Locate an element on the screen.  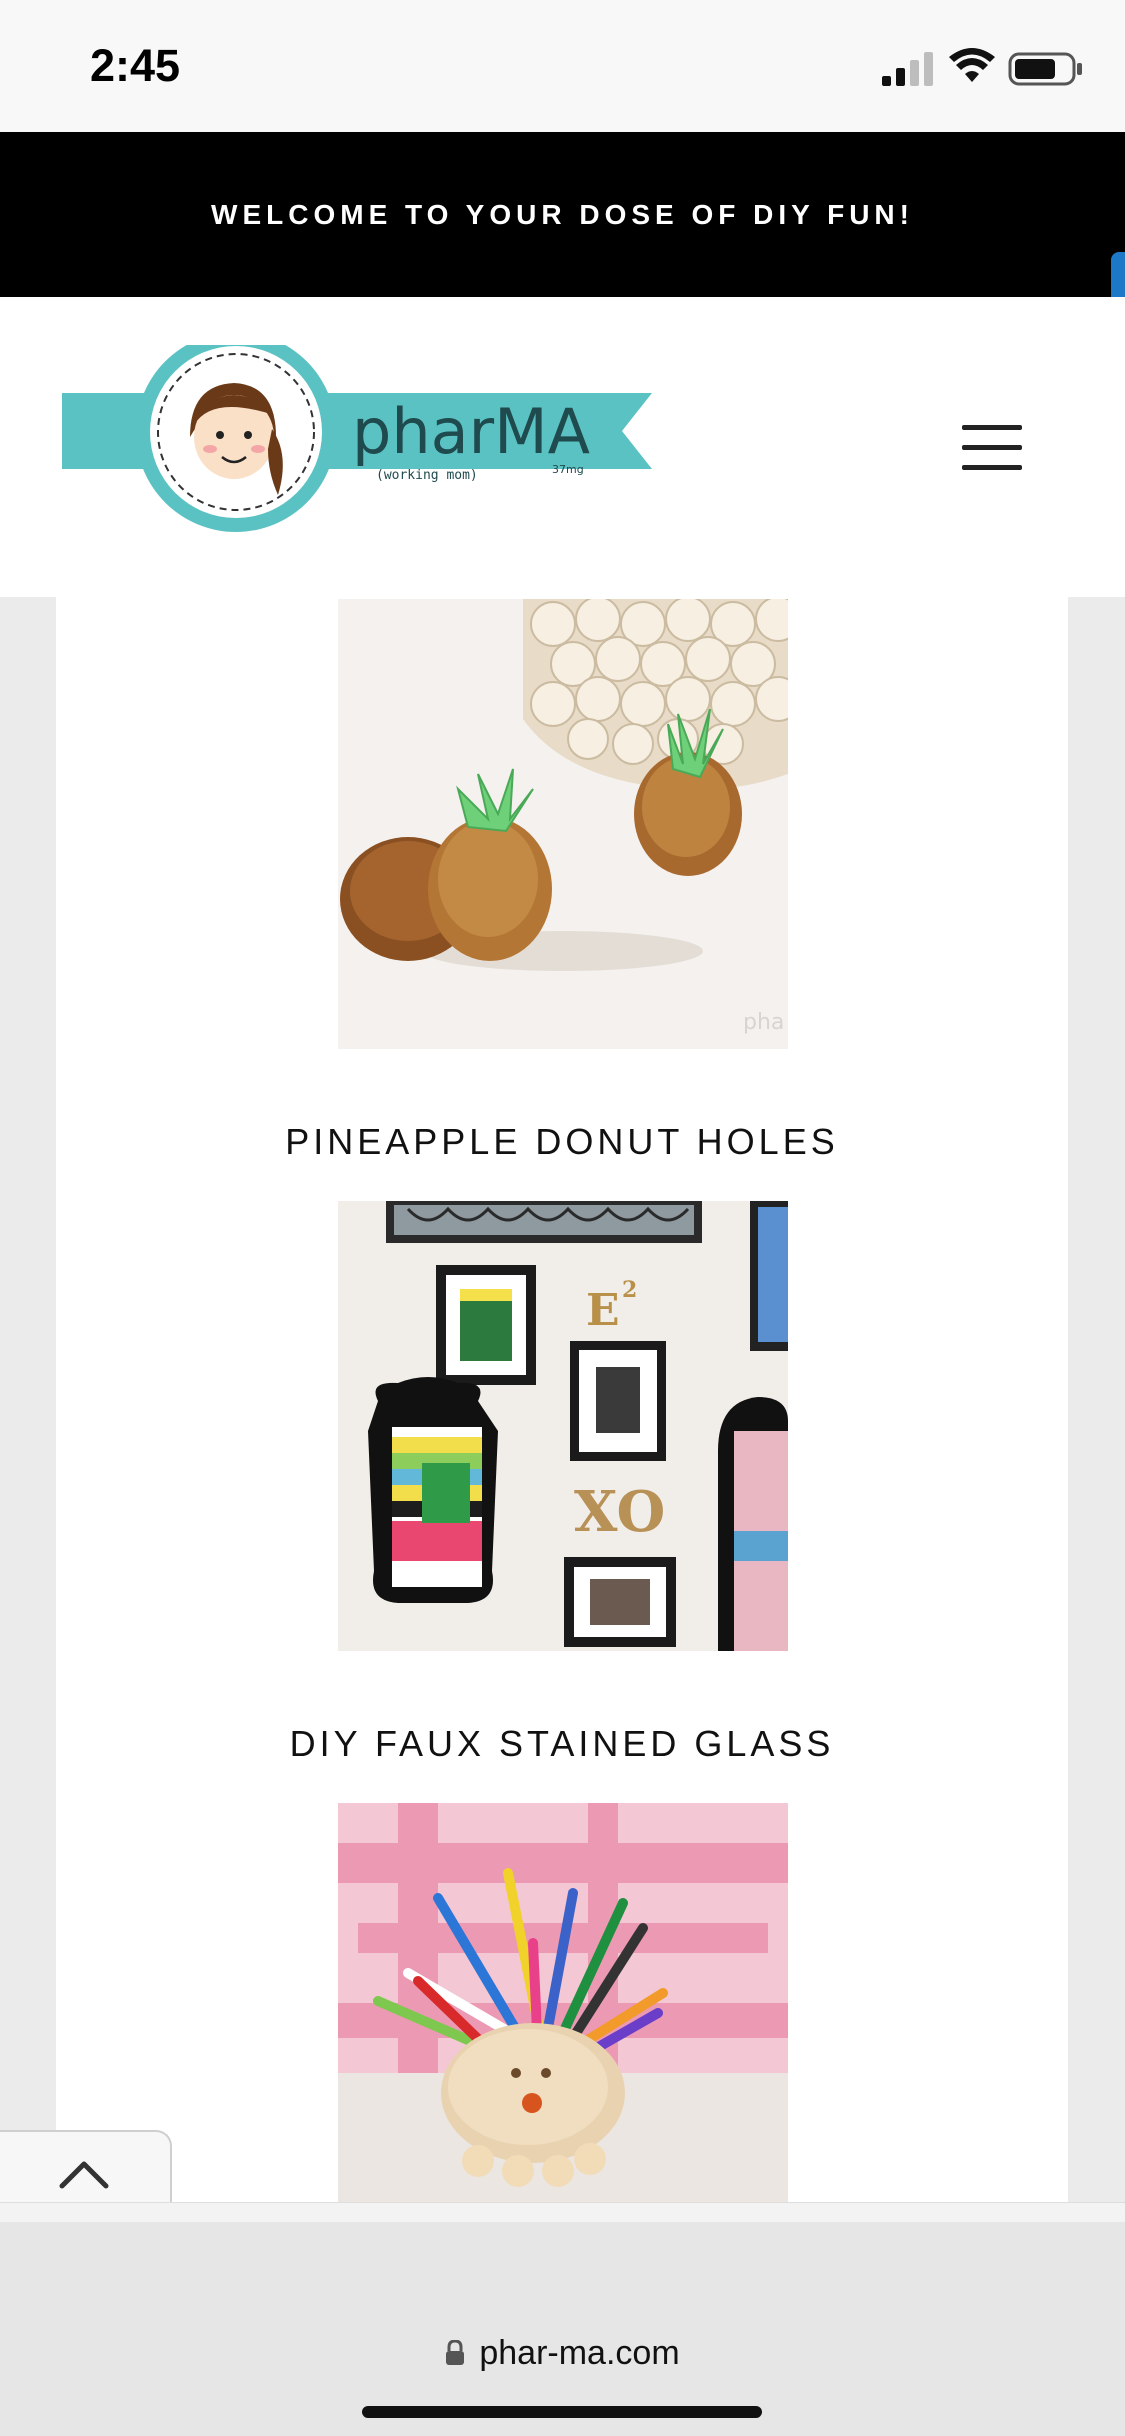
url-text: phar-ma.com is located at coordinates (579, 2352).